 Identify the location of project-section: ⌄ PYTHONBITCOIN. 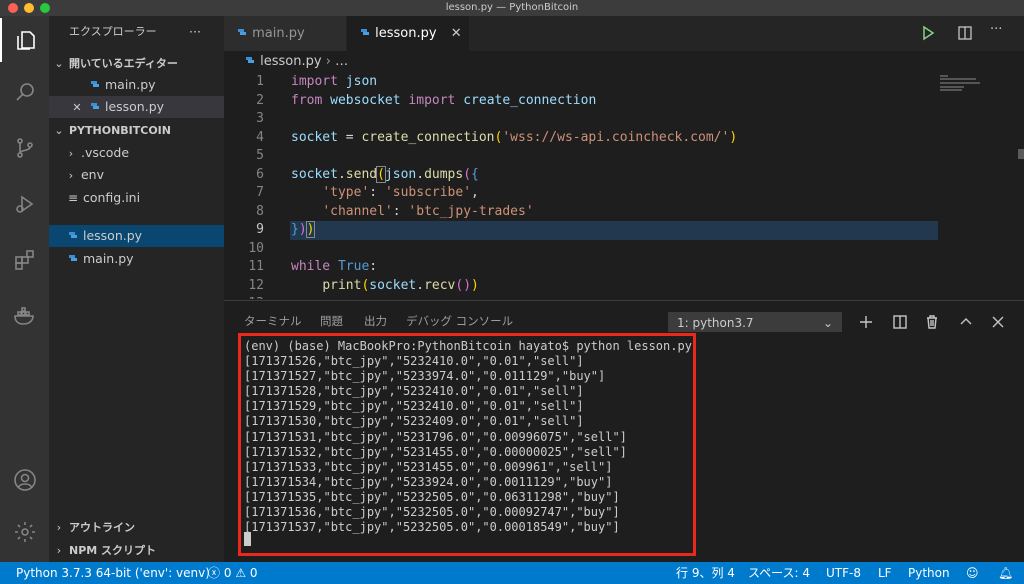
(138, 130).